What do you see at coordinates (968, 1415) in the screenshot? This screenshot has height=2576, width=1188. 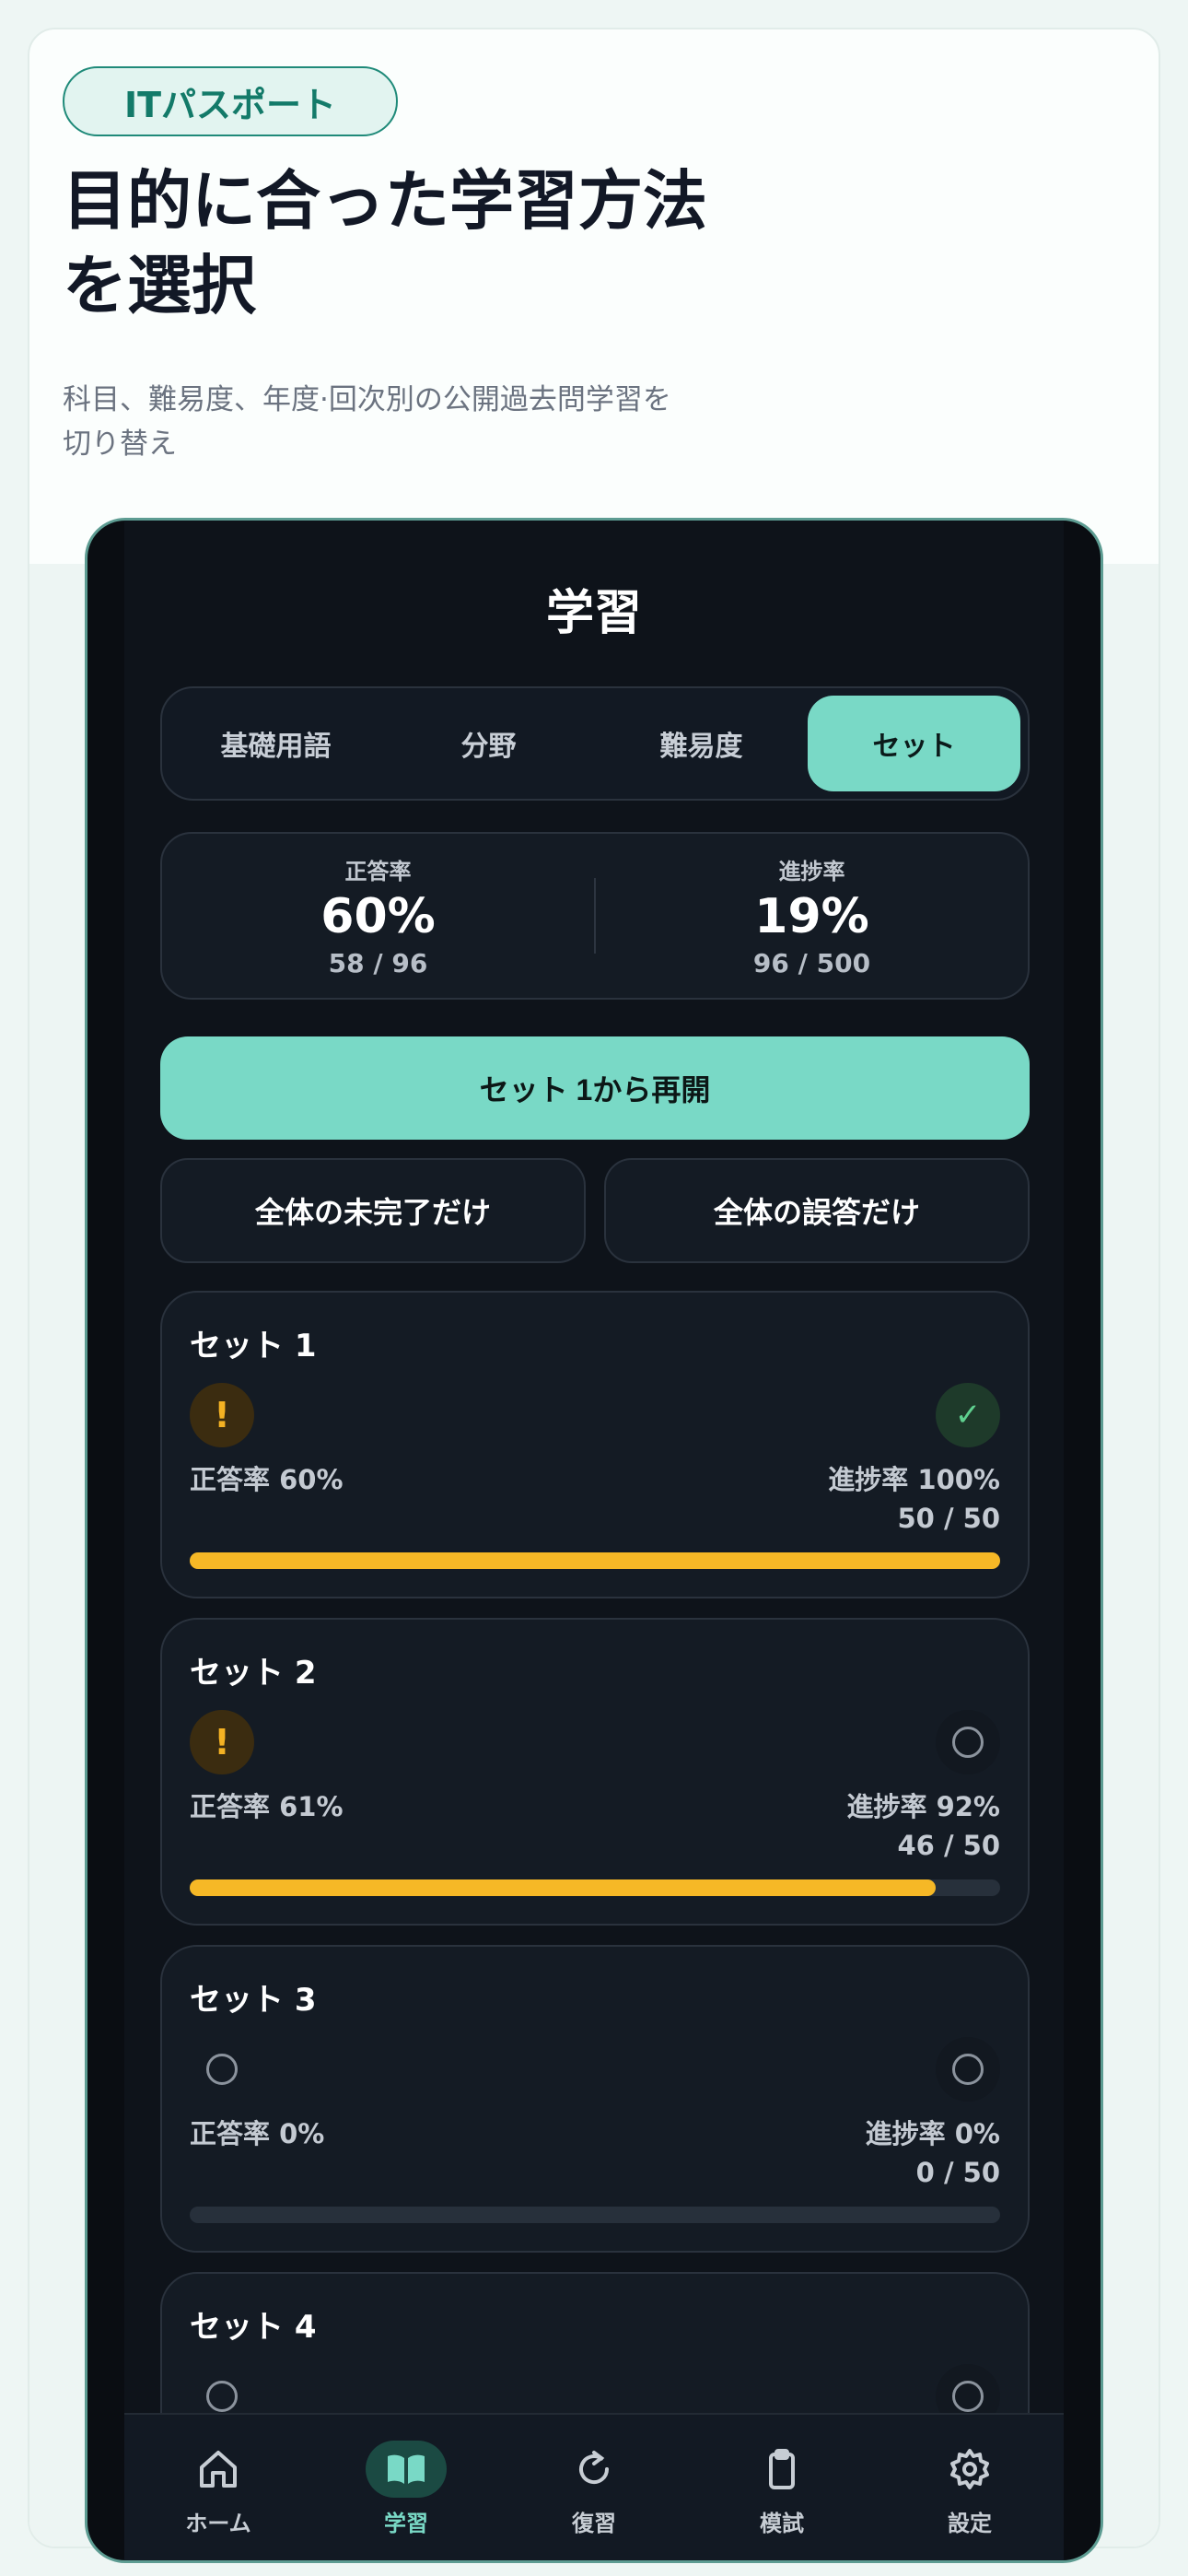 I see `check-icon: ✓` at bounding box center [968, 1415].